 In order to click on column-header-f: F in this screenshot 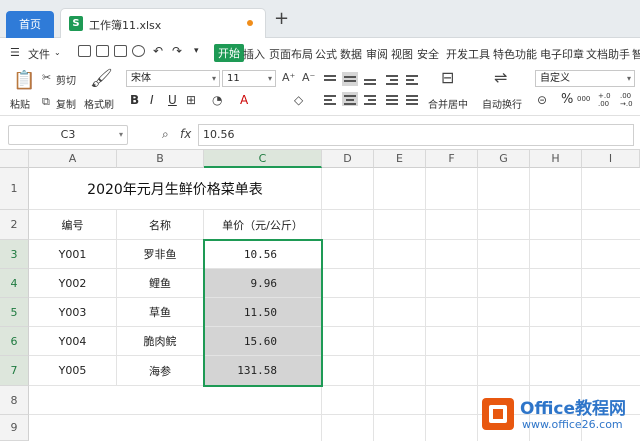, I will do `click(452, 159)`.